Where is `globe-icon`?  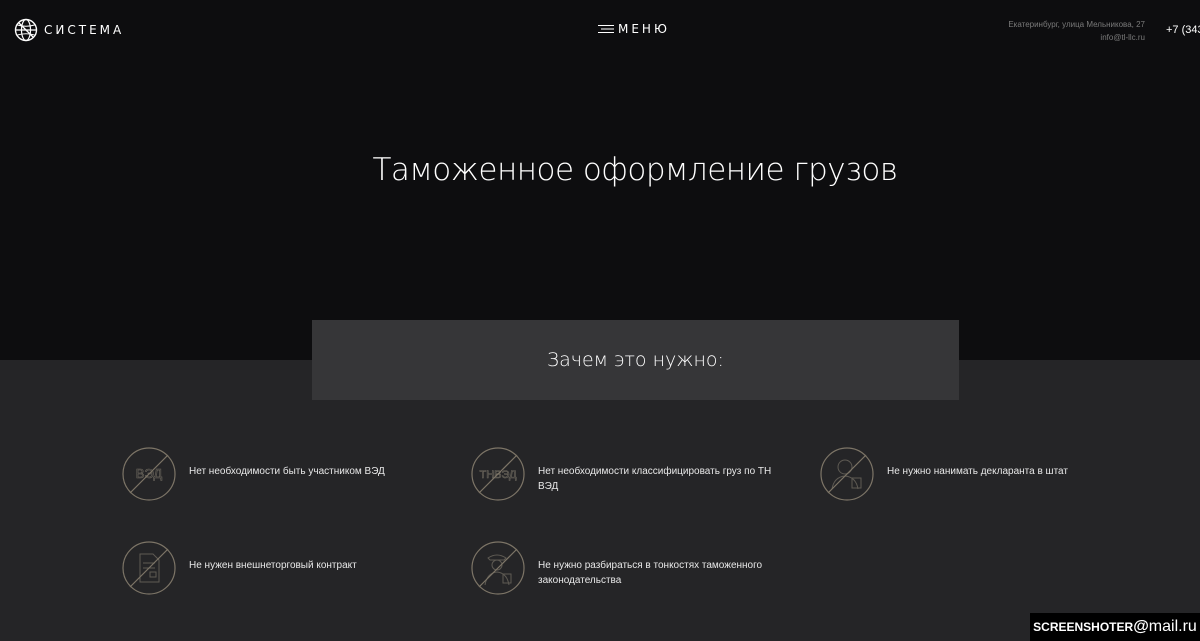 globe-icon is located at coordinates (26, 30).